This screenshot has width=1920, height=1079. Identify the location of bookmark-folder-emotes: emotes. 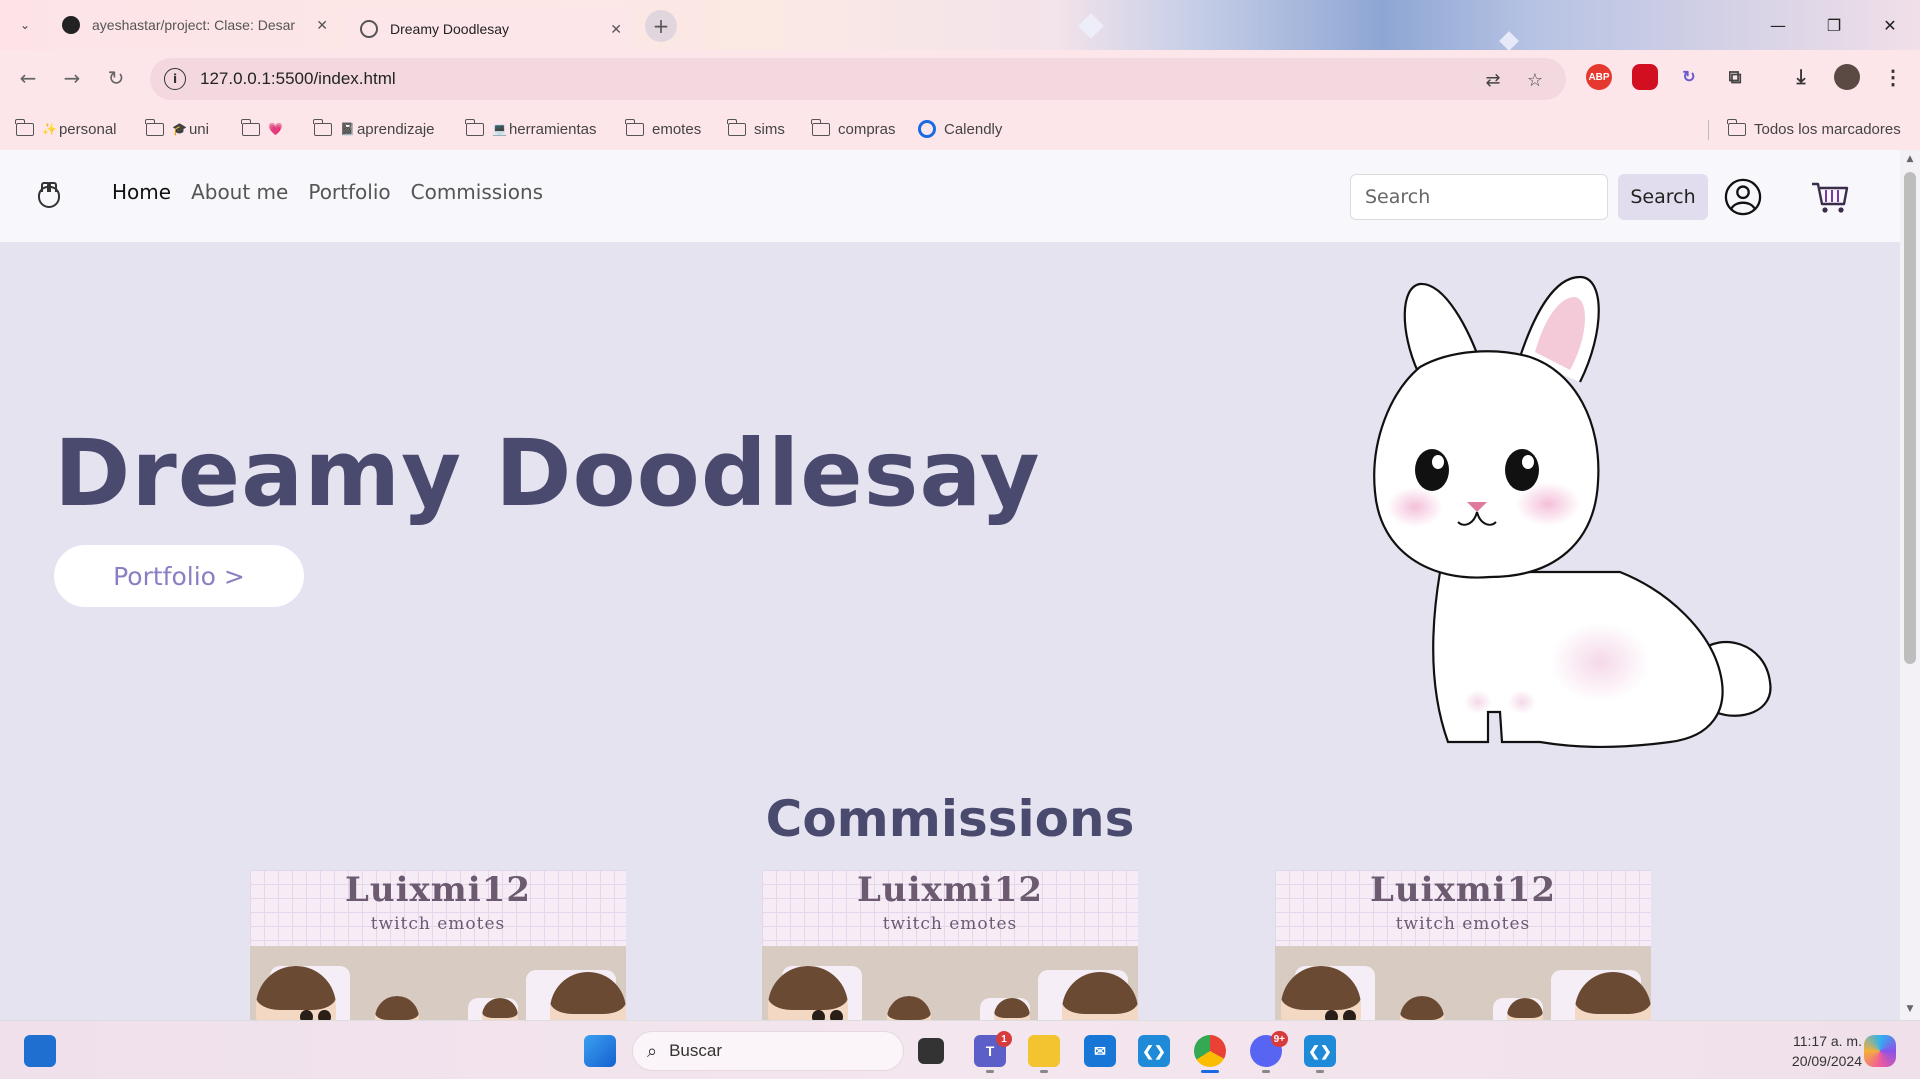
(663, 129).